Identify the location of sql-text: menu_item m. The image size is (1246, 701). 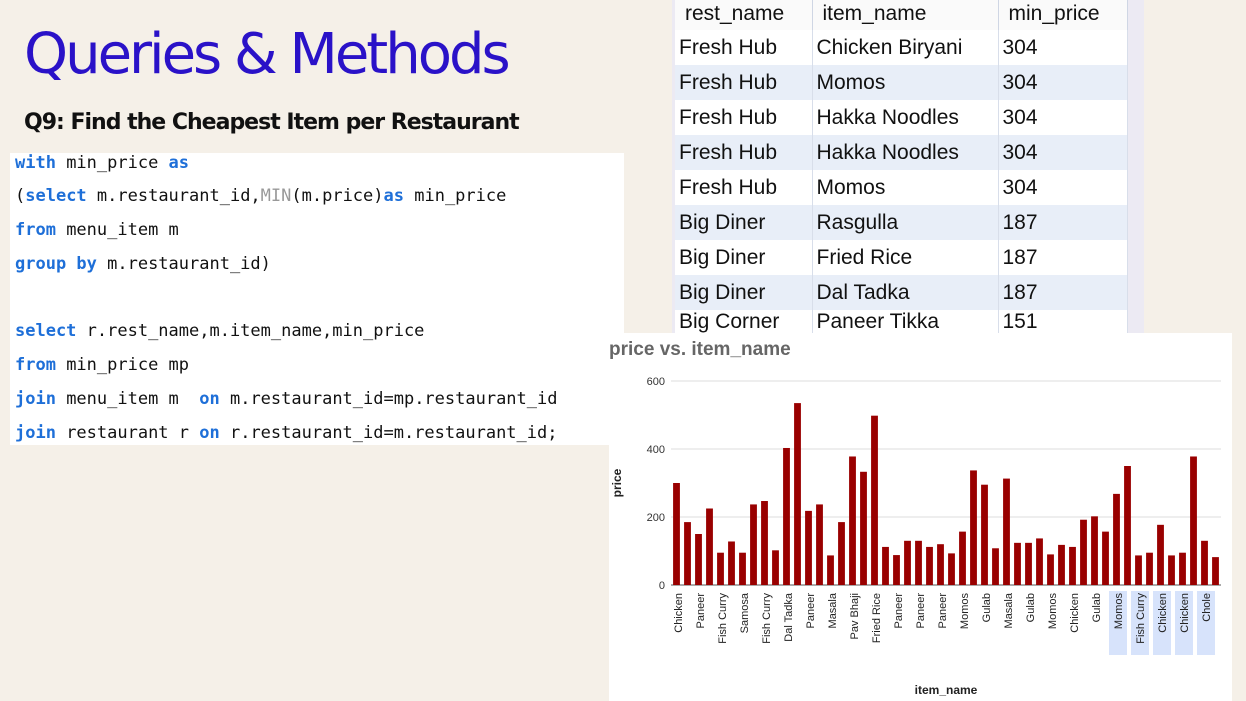
(127, 399).